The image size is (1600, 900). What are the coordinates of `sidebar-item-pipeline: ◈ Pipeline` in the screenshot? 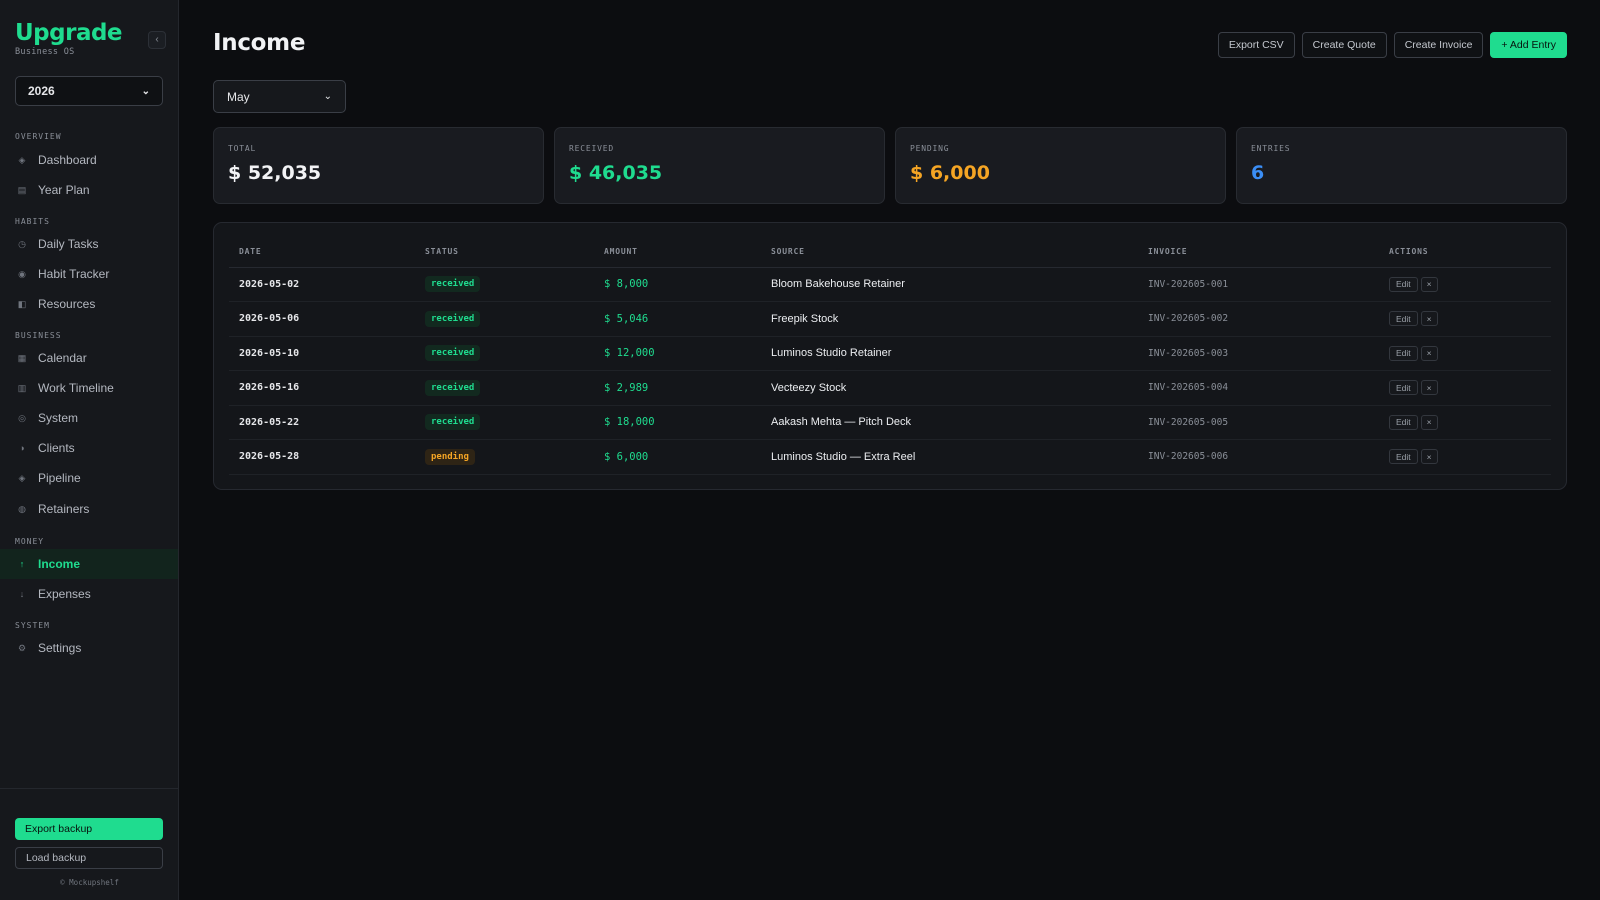 It's located at (89, 478).